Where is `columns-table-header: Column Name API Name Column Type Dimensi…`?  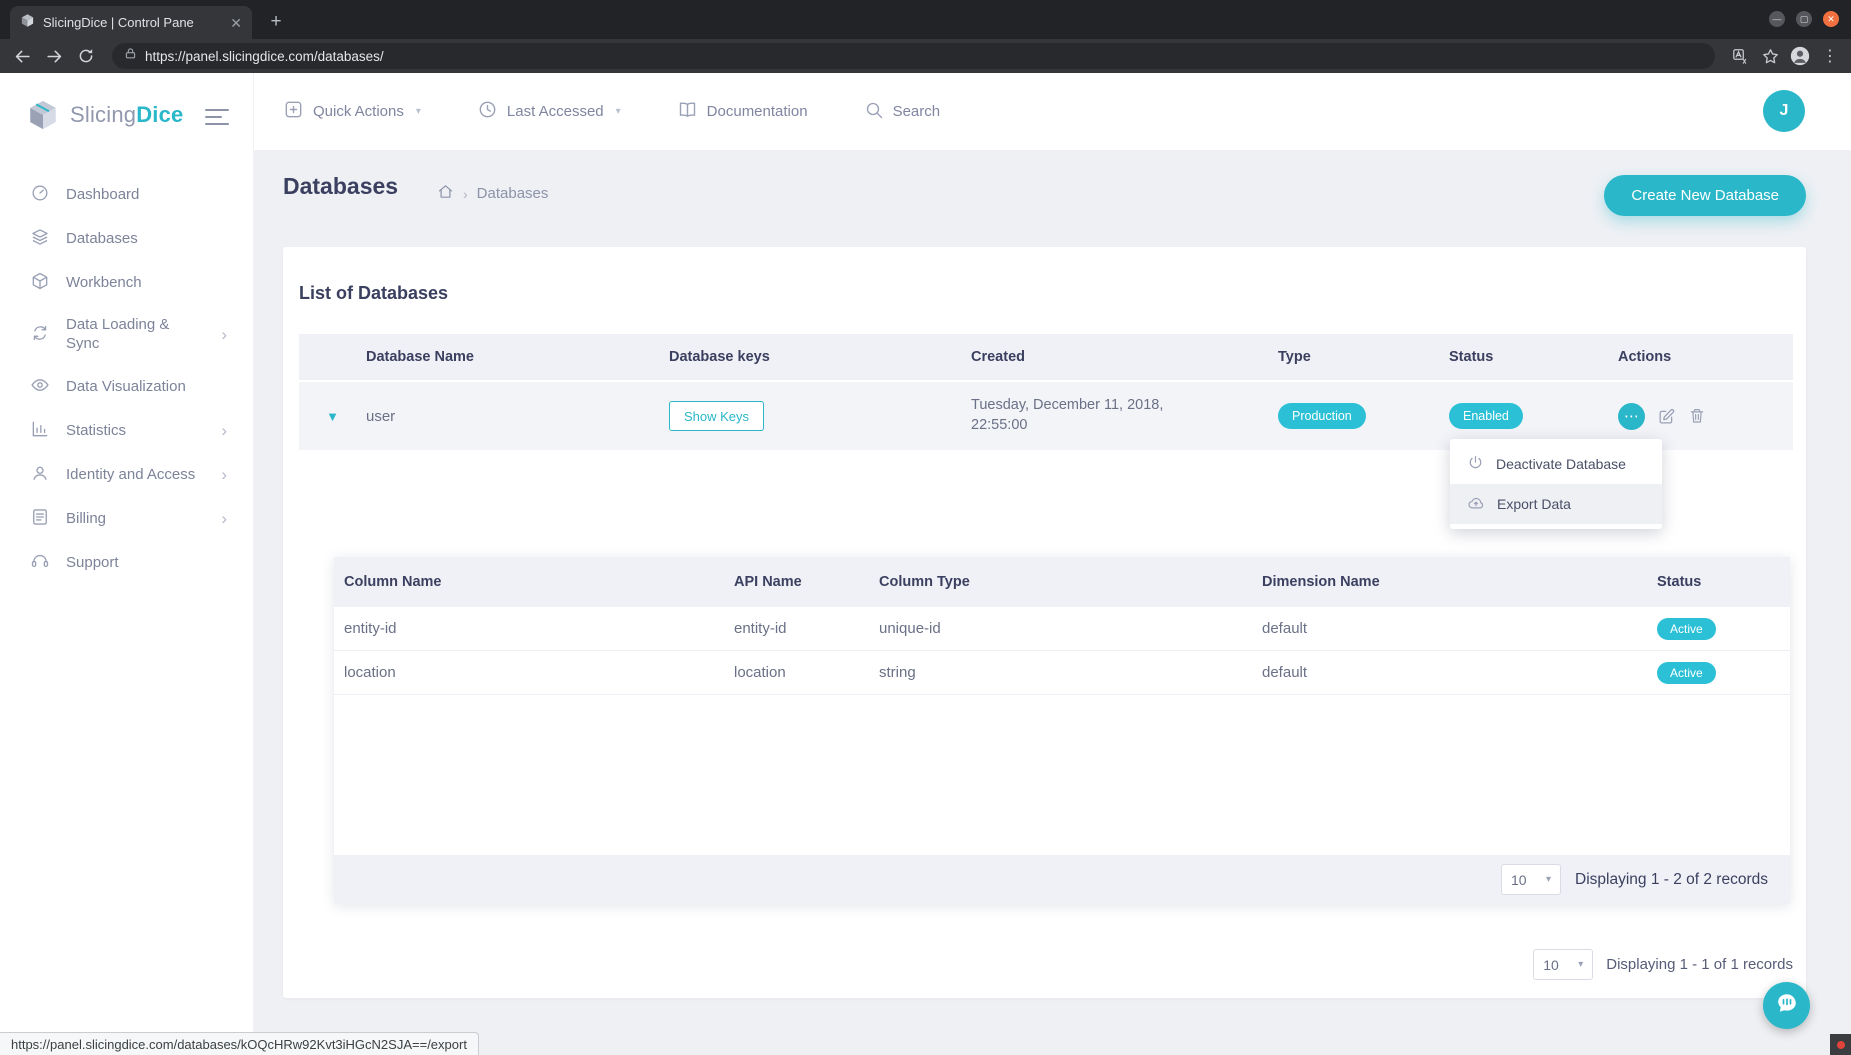 columns-table-header: Column Name API Name Column Type Dimensi… is located at coordinates (1062, 582).